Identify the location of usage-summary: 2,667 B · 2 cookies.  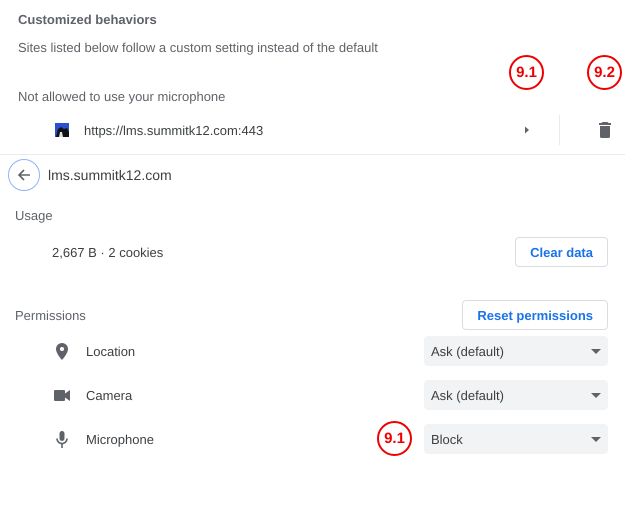
(108, 252).